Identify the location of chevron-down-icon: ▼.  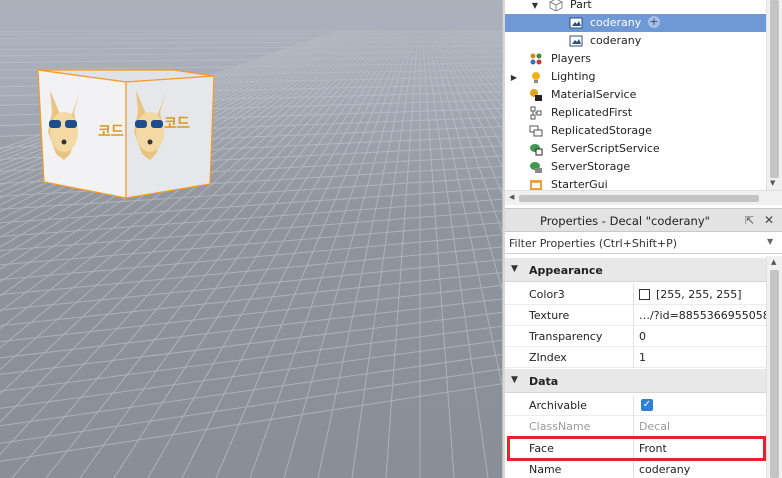
(770, 241).